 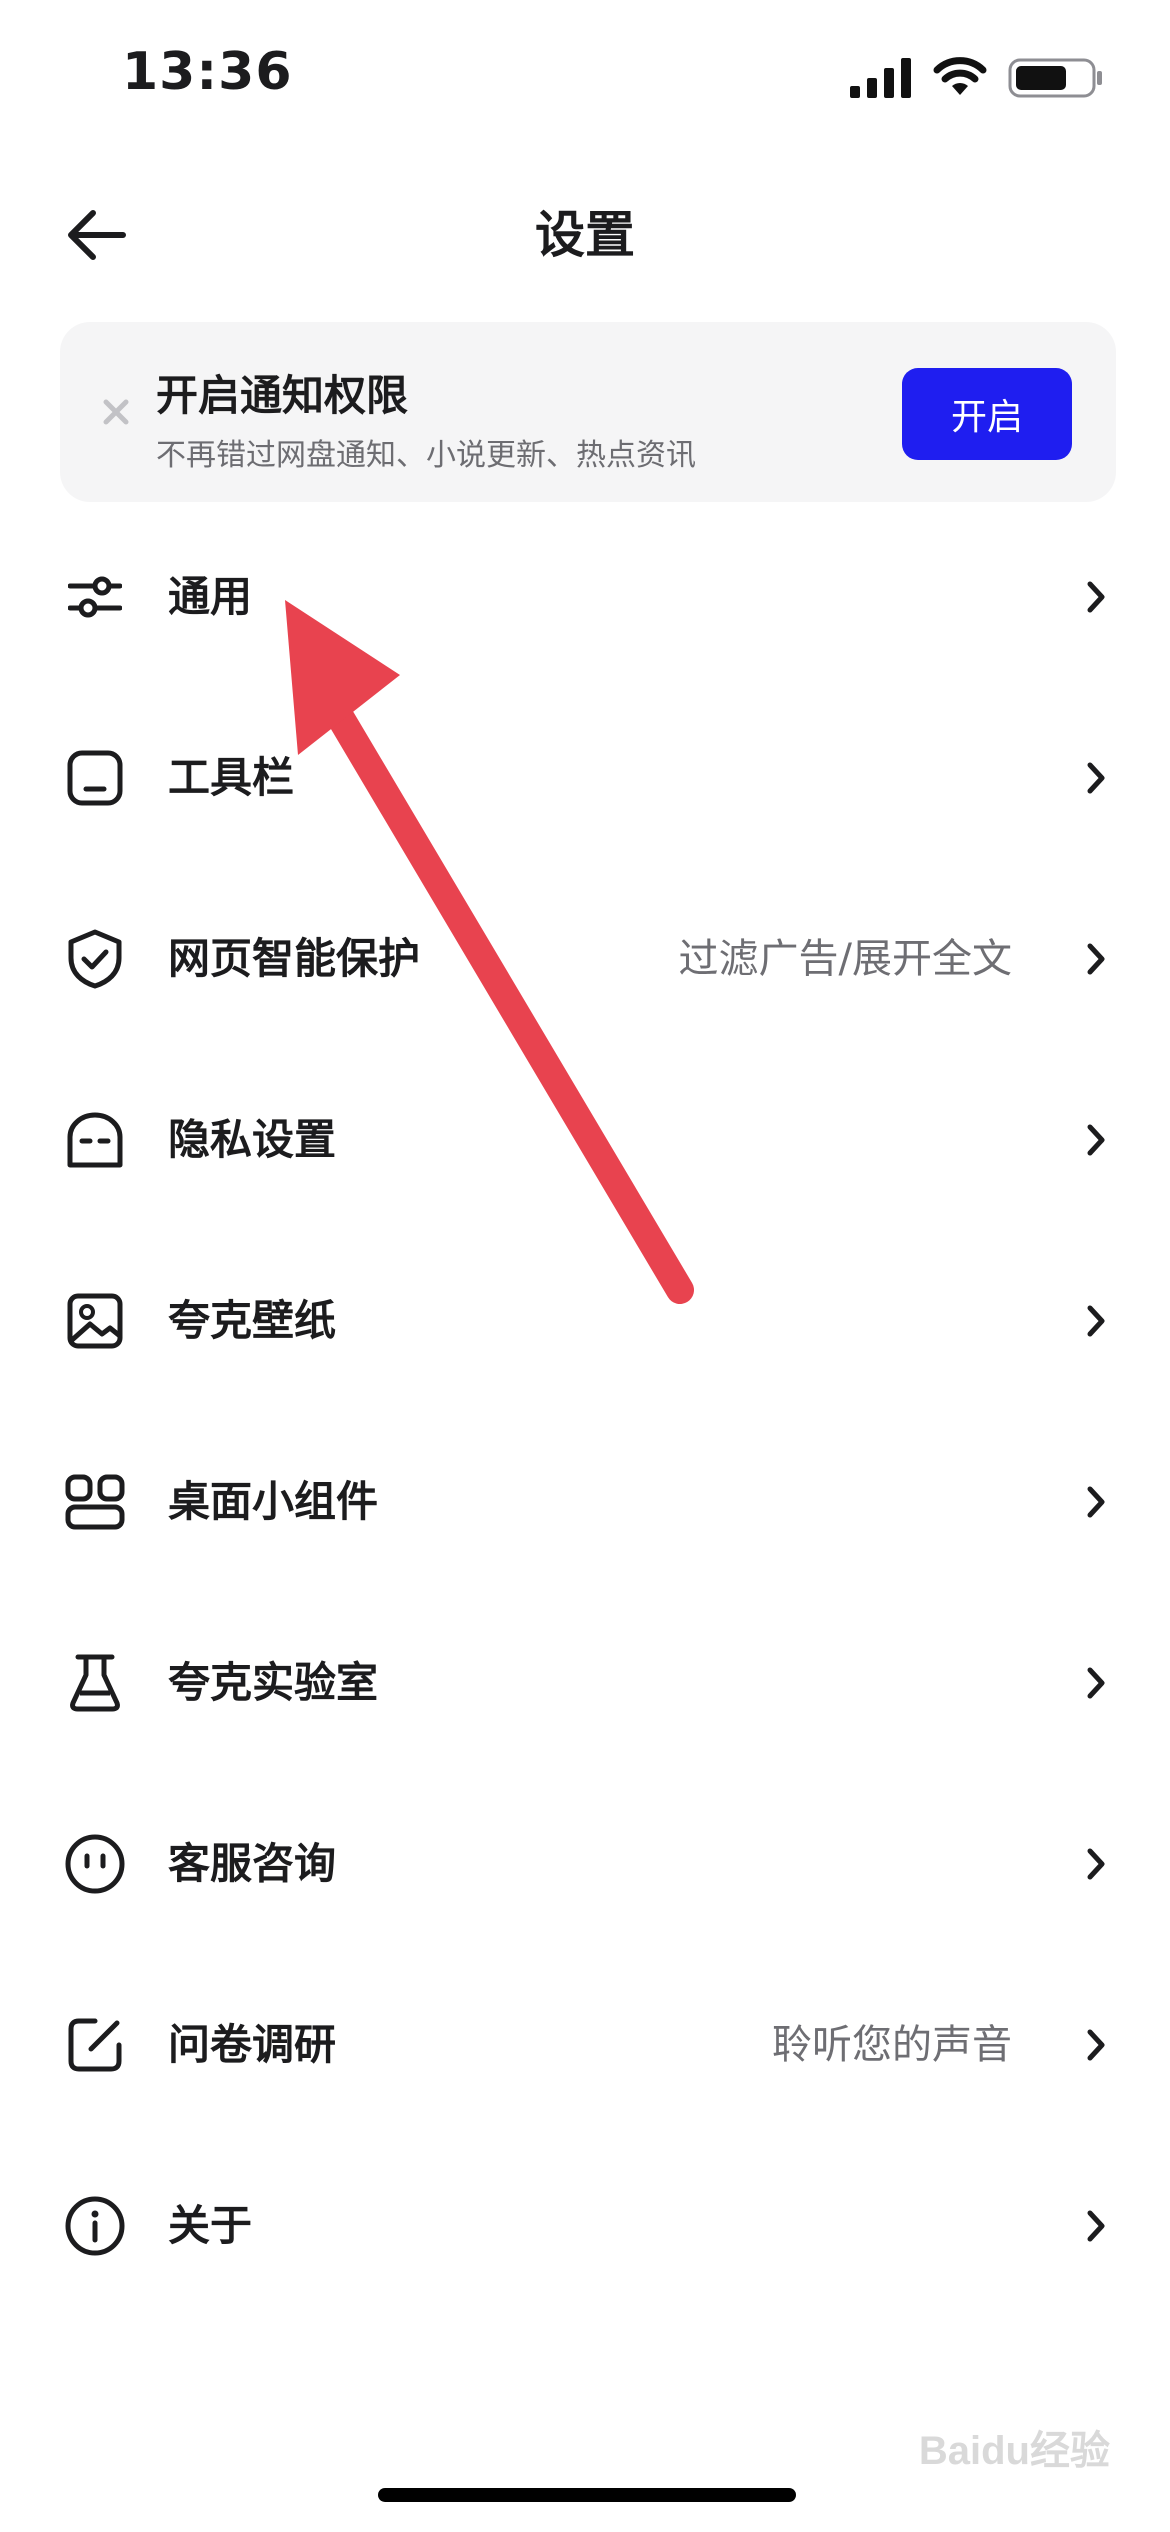 I want to click on menu-item-label: 关于, so click(x=210, y=2225).